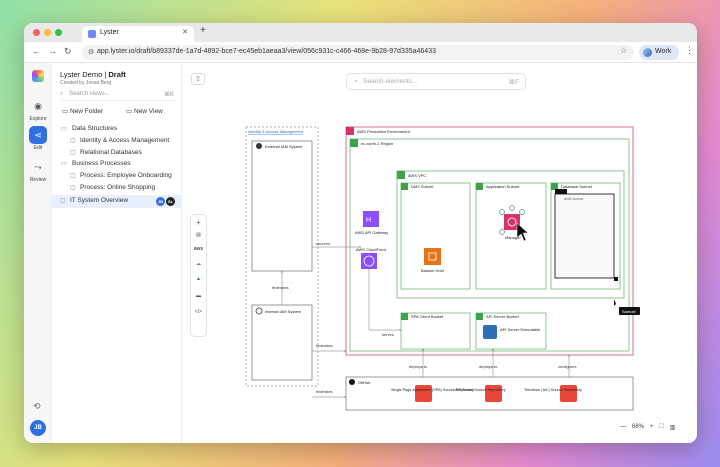 This screenshot has width=720, height=467. I want to click on edit-button: ⋖, so click(38, 135).